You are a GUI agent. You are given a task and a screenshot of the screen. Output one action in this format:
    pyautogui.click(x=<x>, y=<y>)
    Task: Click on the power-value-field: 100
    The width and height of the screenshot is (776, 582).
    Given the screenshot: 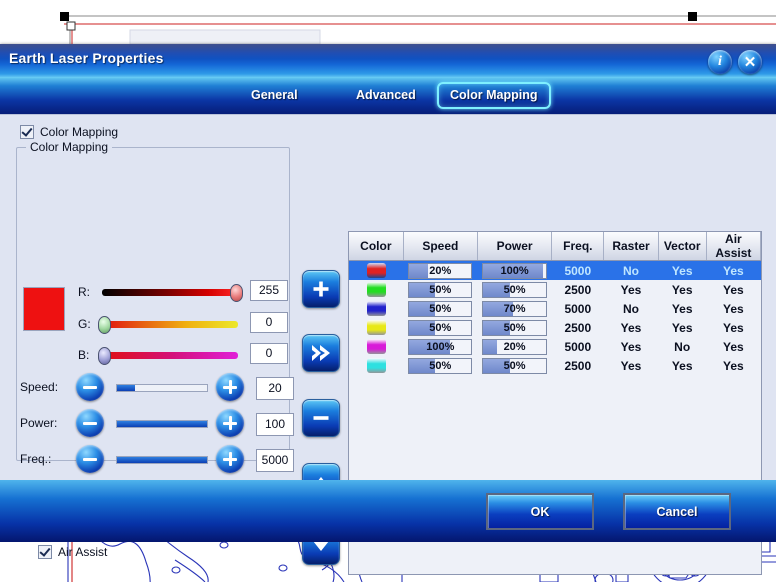 What is the action you would take?
    pyautogui.click(x=275, y=424)
    